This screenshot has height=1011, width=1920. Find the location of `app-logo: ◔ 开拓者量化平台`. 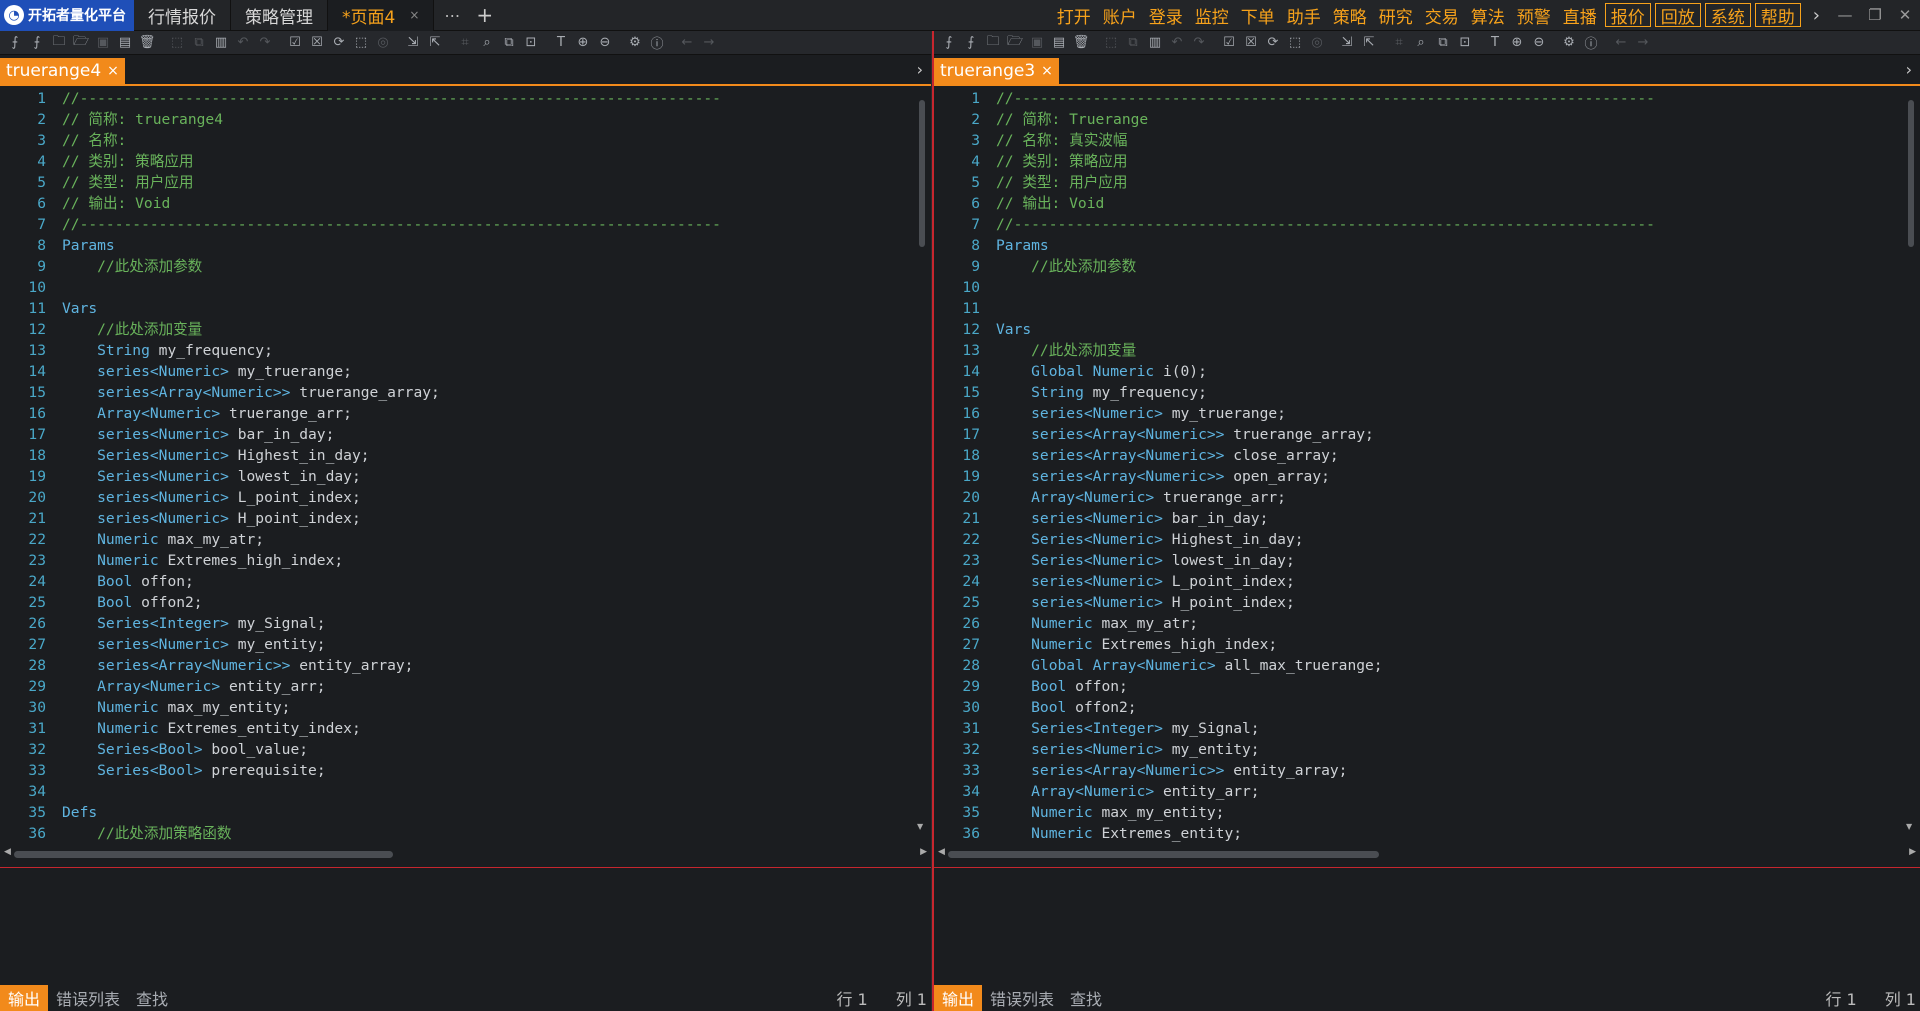

app-logo: ◔ 开拓者量化平台 is located at coordinates (67, 15).